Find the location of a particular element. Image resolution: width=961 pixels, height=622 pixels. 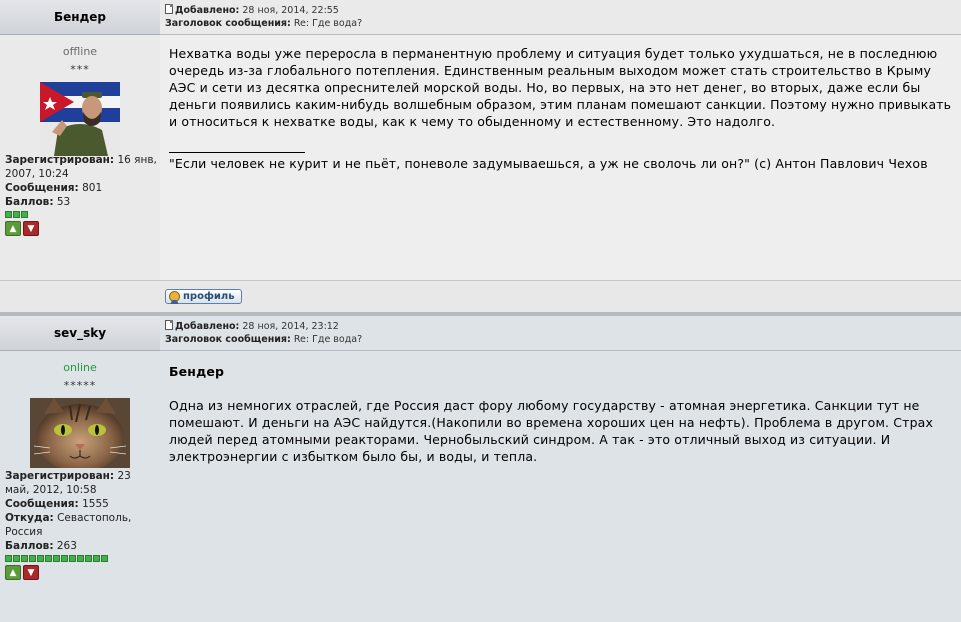

author-footer is located at coordinates (80, 296).